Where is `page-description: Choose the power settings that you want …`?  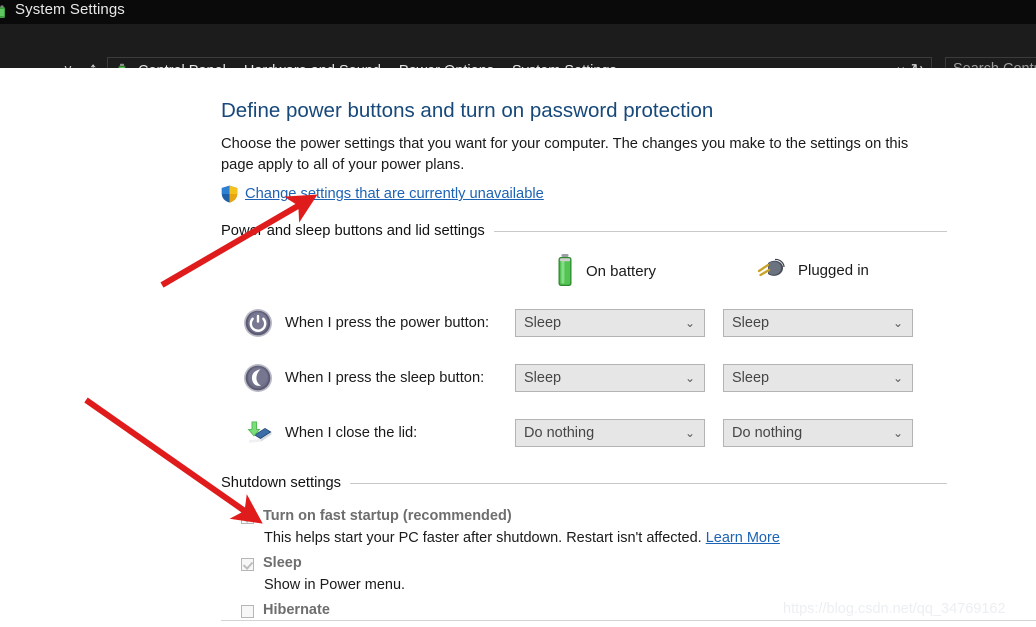 page-description: Choose the power settings that you want … is located at coordinates (565, 154).